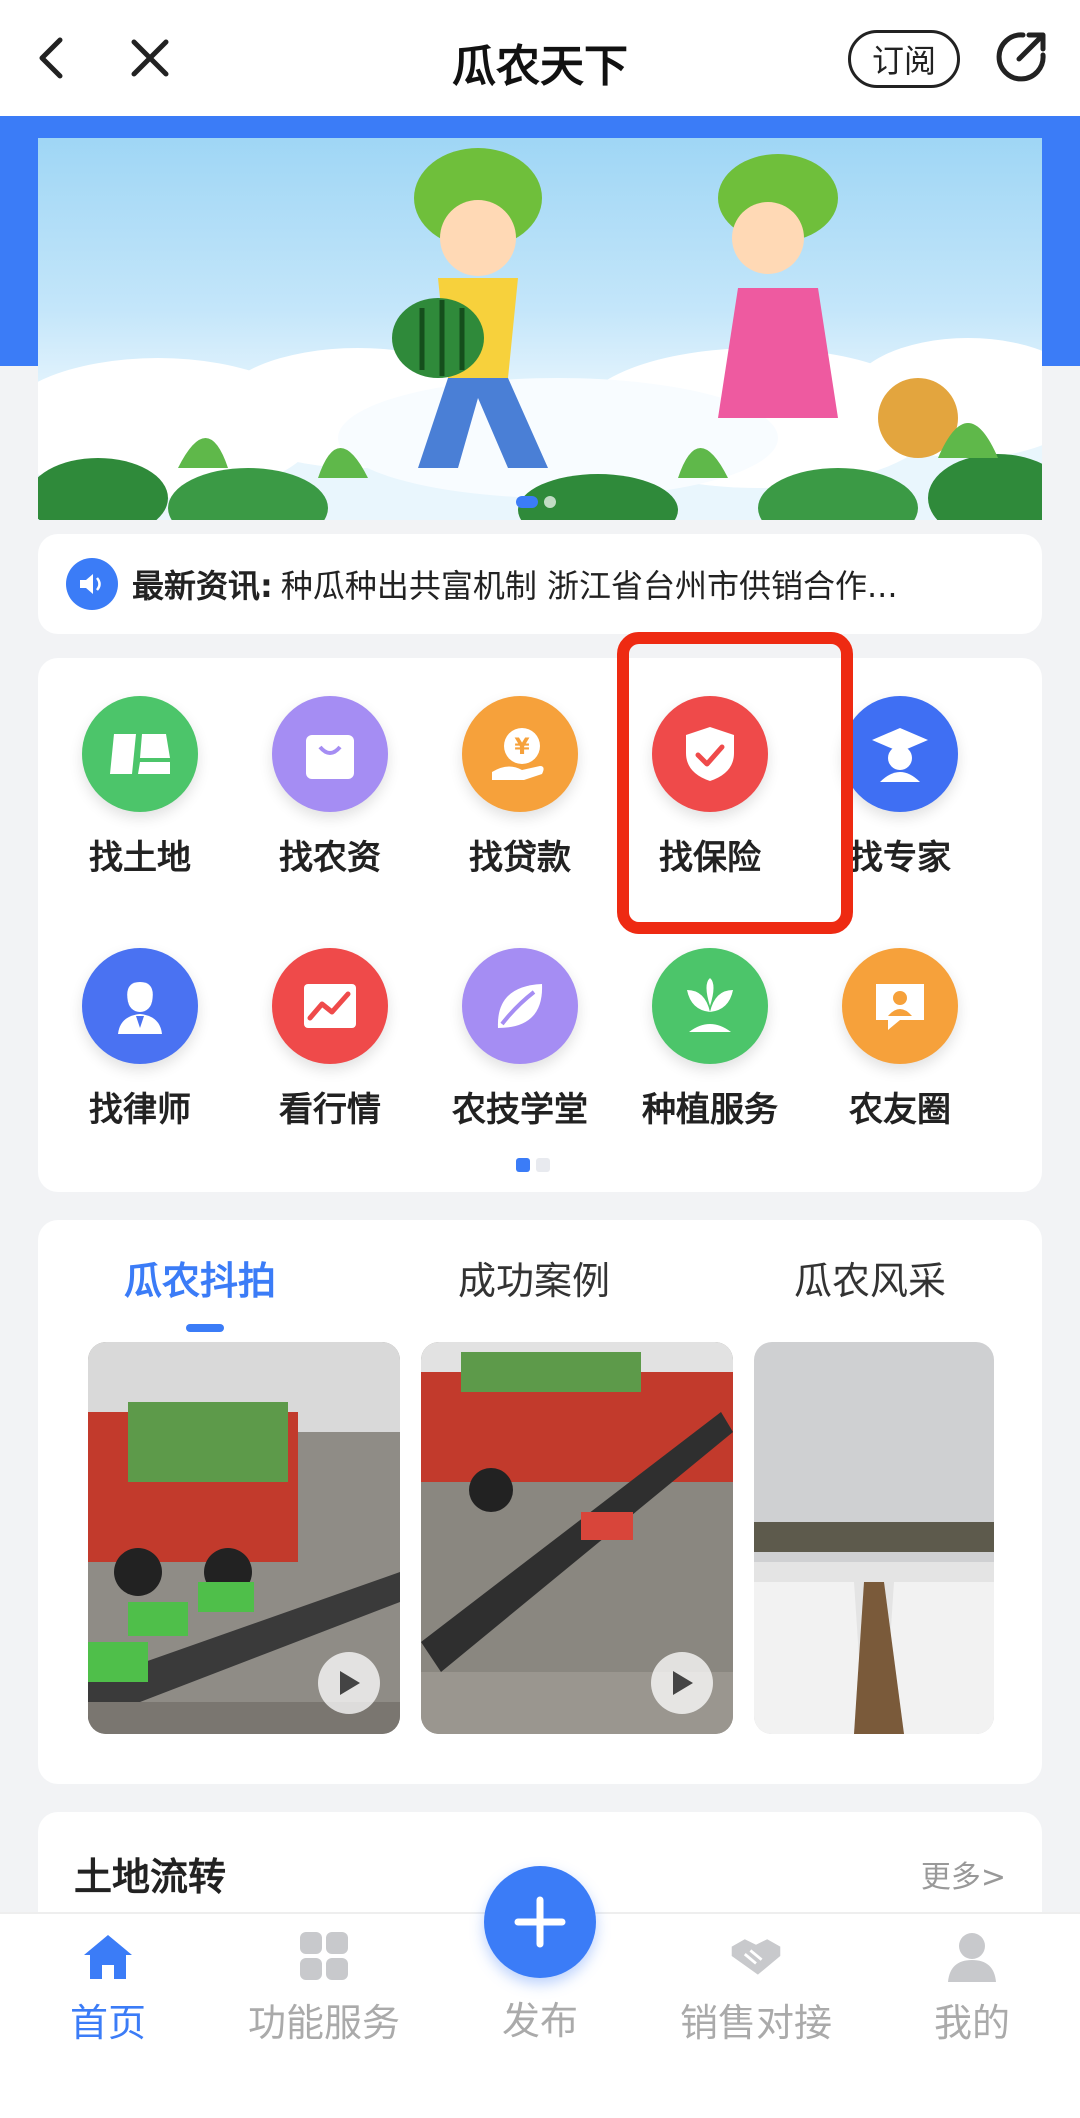  Describe the element at coordinates (1021, 57) in the screenshot. I see `share-icon` at that location.